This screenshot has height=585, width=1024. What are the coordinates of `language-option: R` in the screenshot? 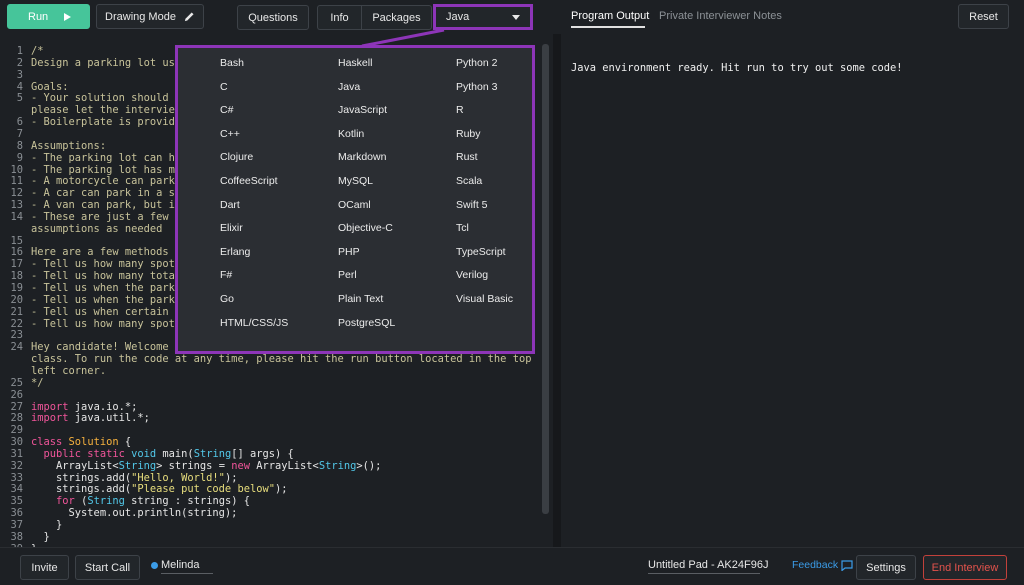 It's located at (460, 110).